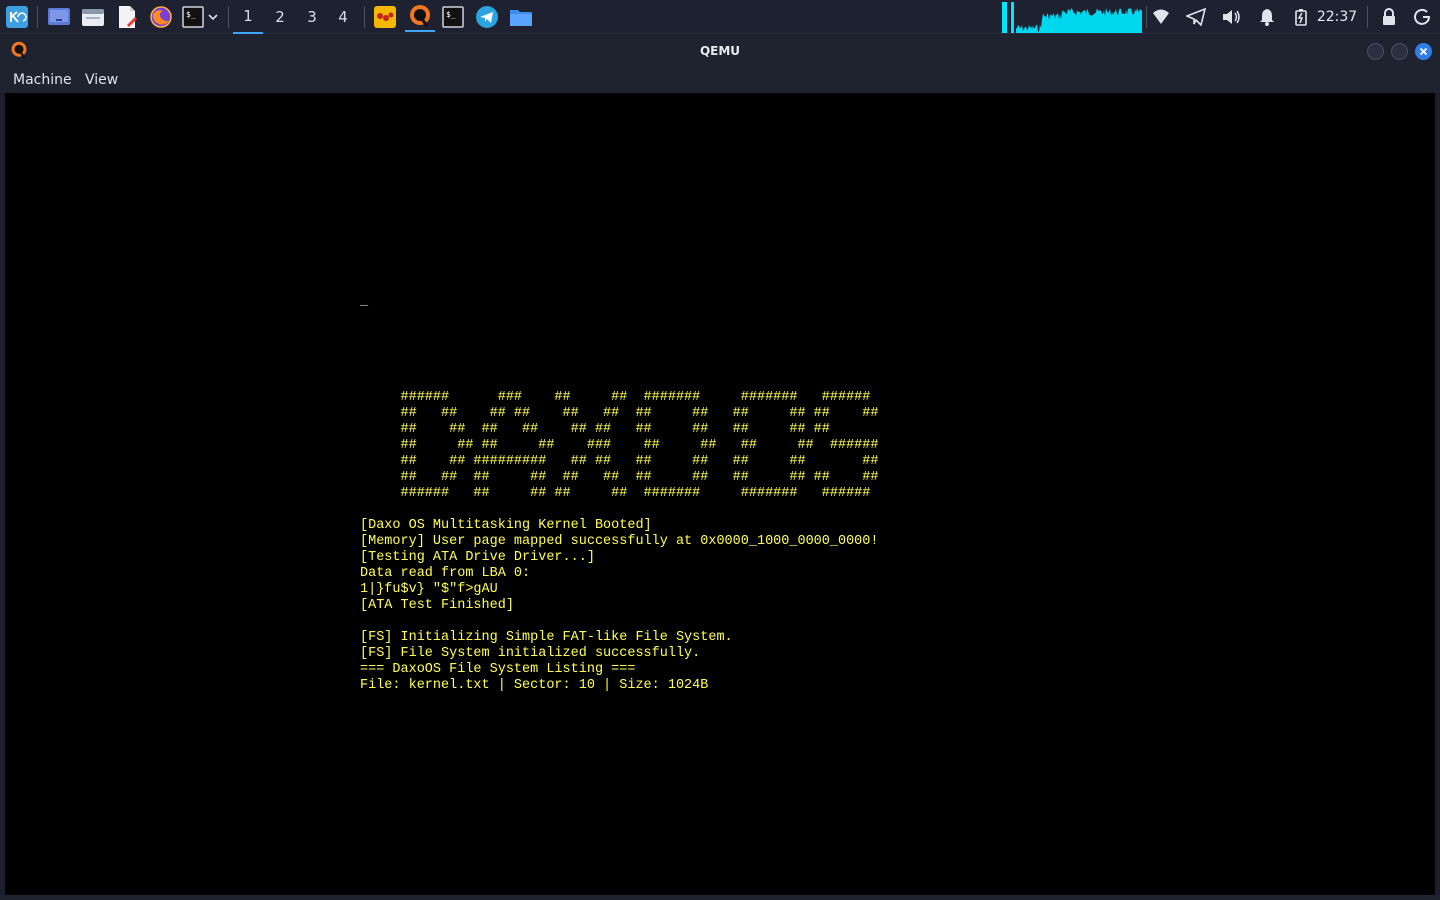 This screenshot has height=900, width=1440. What do you see at coordinates (17, 17) in the screenshot?
I see `kde-icon` at bounding box center [17, 17].